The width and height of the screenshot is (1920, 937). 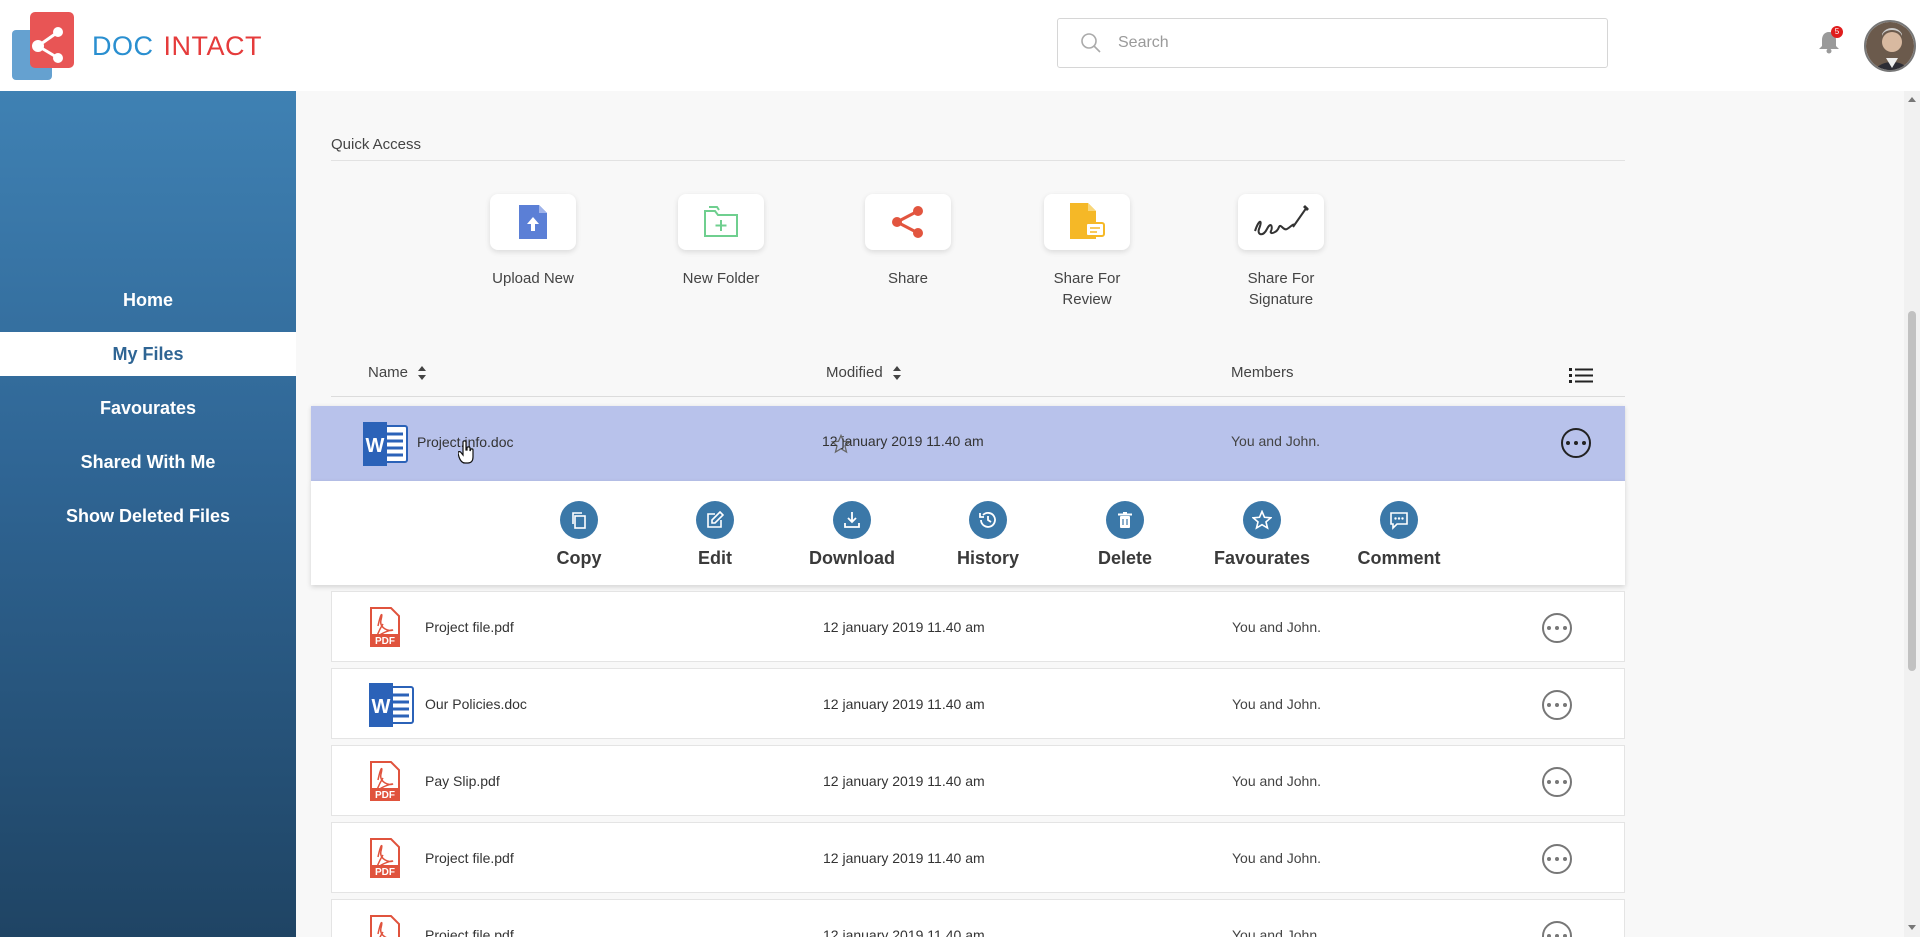 I want to click on app-logo: DOC INTACT, so click(x=136, y=46).